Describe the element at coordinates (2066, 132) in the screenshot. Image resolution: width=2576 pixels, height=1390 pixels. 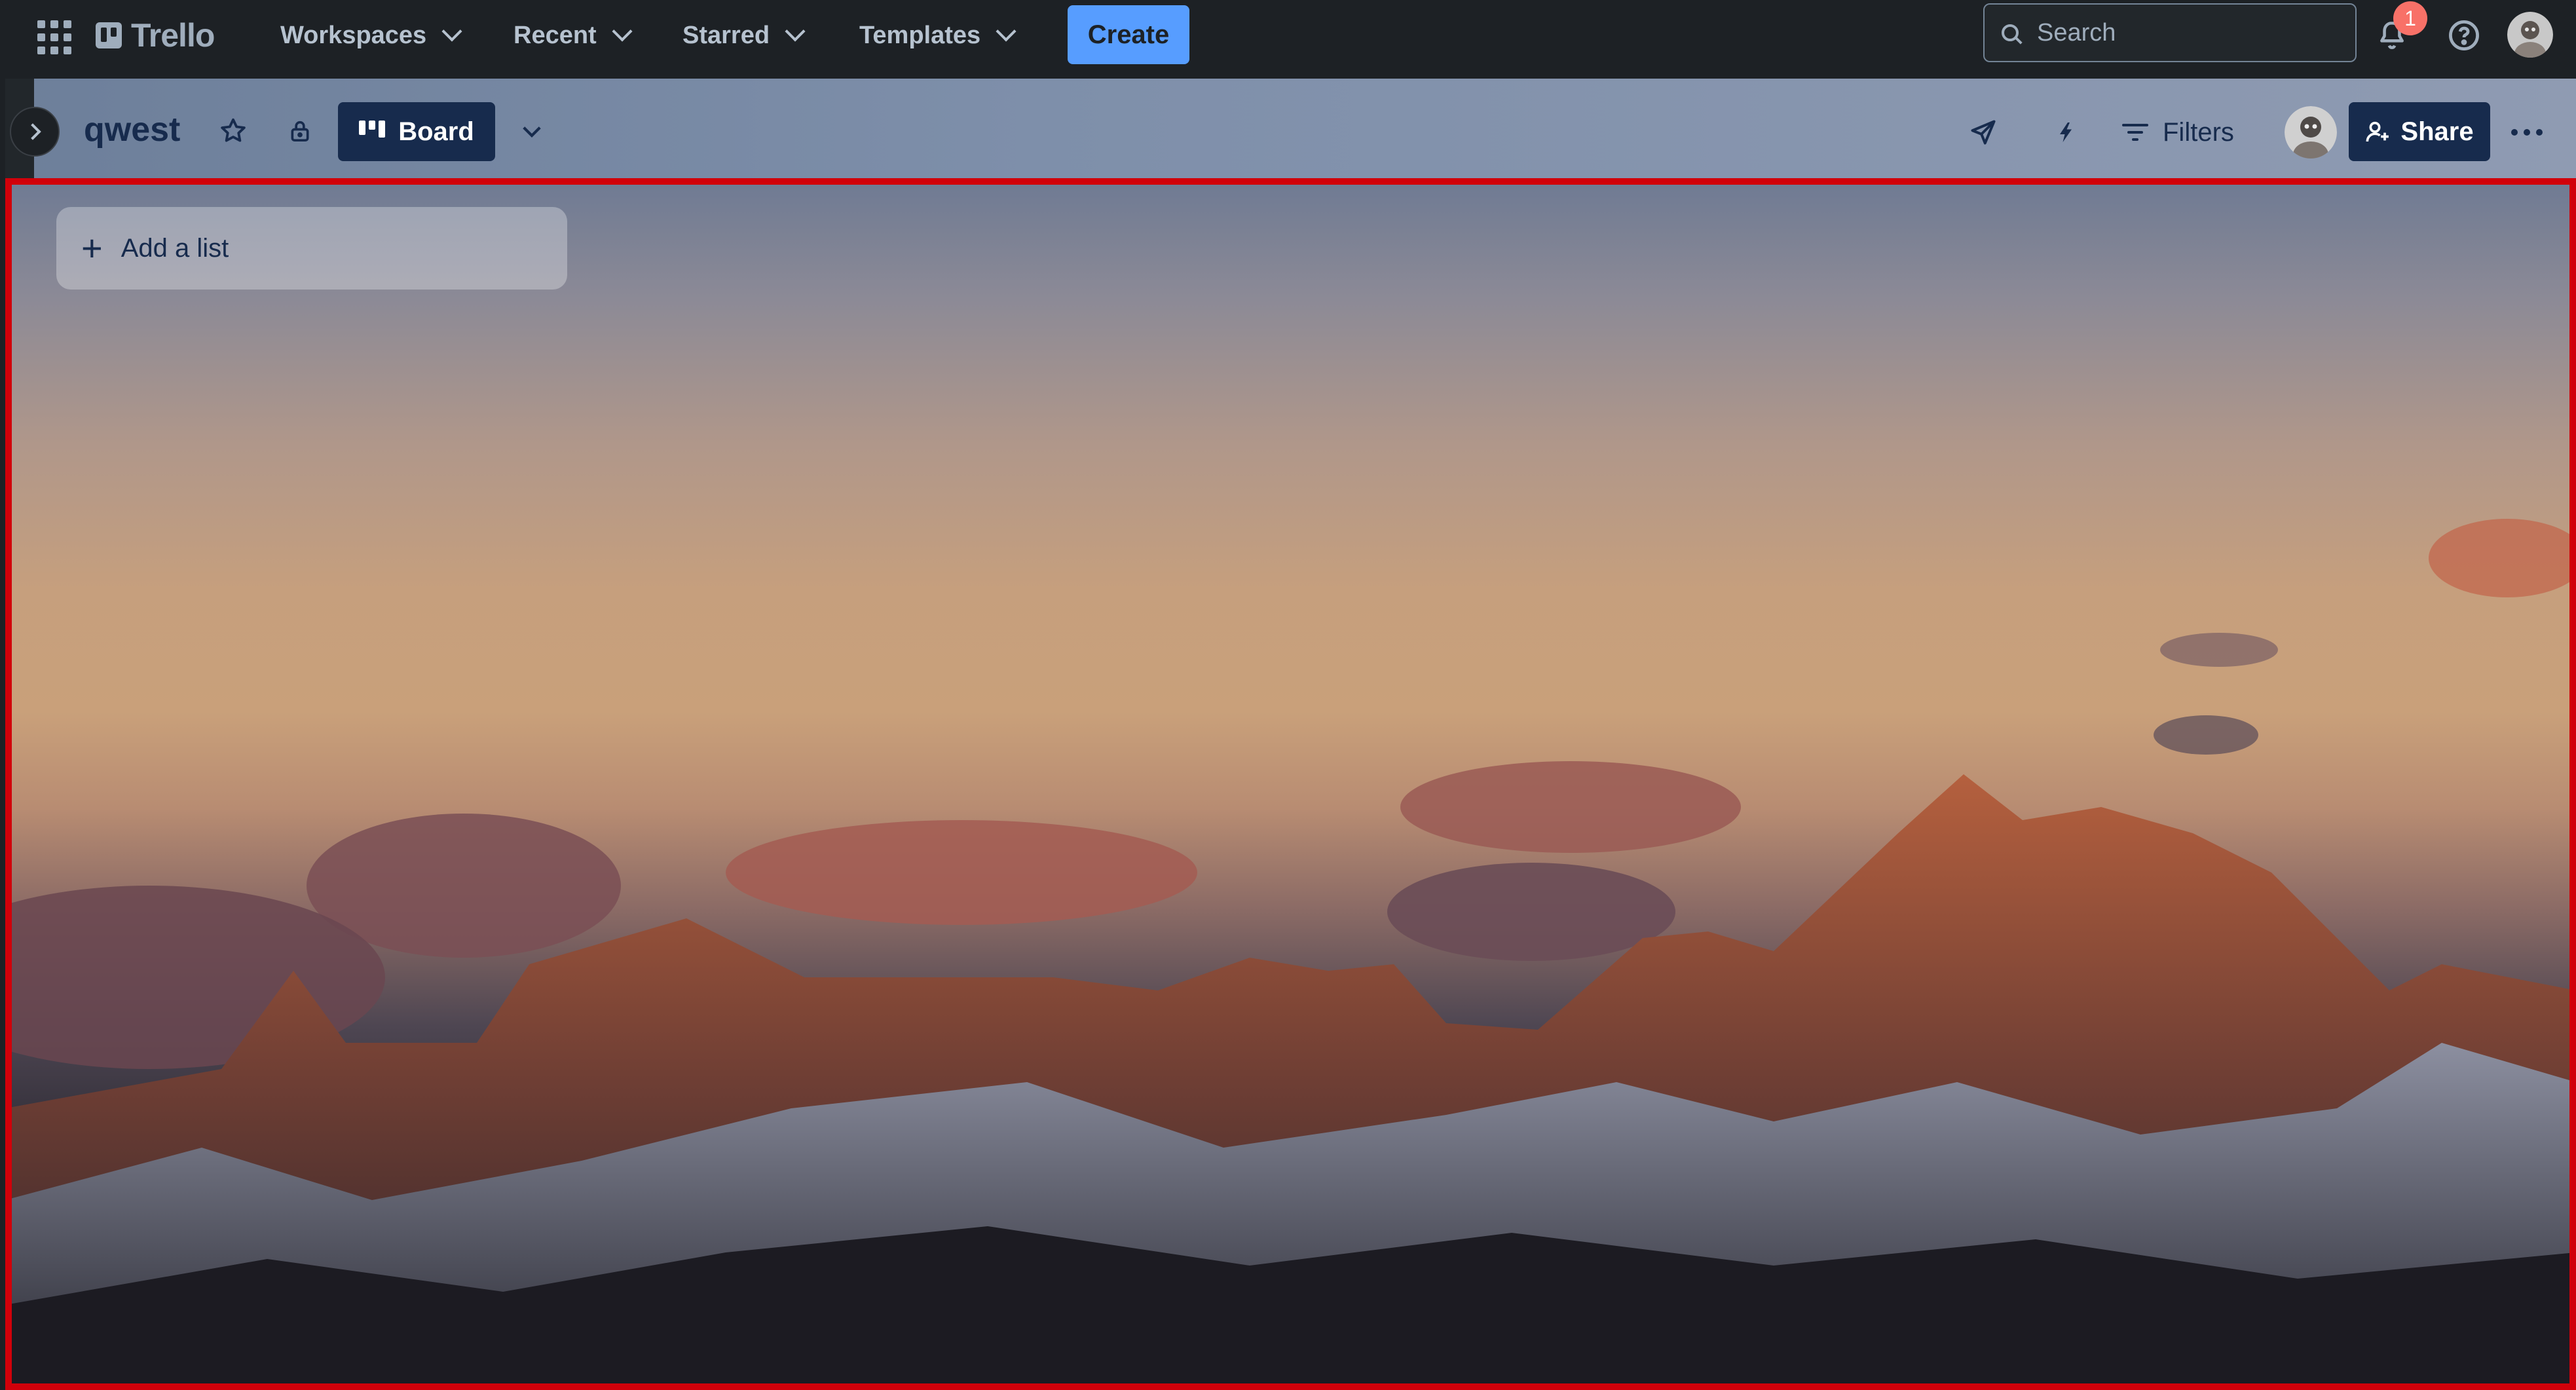
I see `lightning-icon` at that location.